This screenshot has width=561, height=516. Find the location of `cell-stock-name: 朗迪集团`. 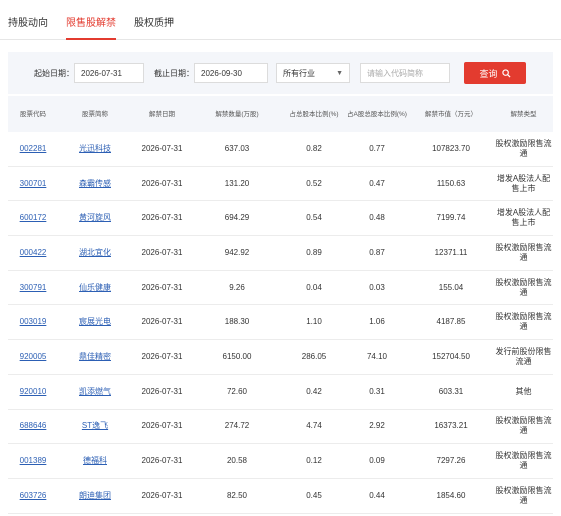

cell-stock-name: 朗迪集团 is located at coordinates (95, 496).